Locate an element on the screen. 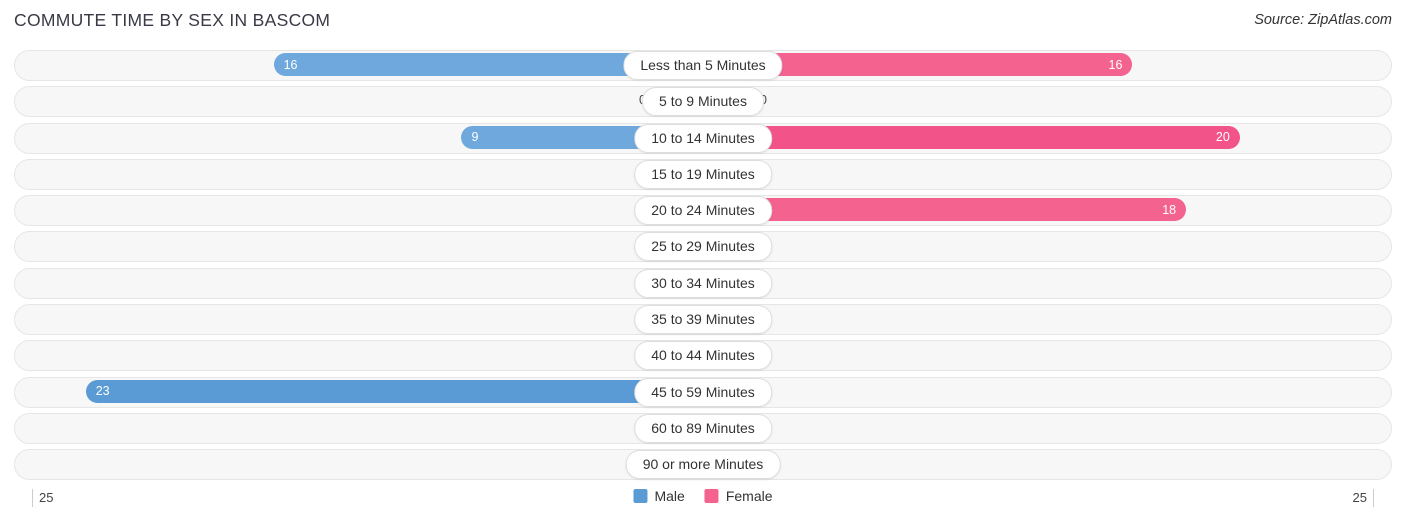 The height and width of the screenshot is (523, 1406). row-track-inner: 0060 to 89 Minutes is located at coordinates (703, 428).